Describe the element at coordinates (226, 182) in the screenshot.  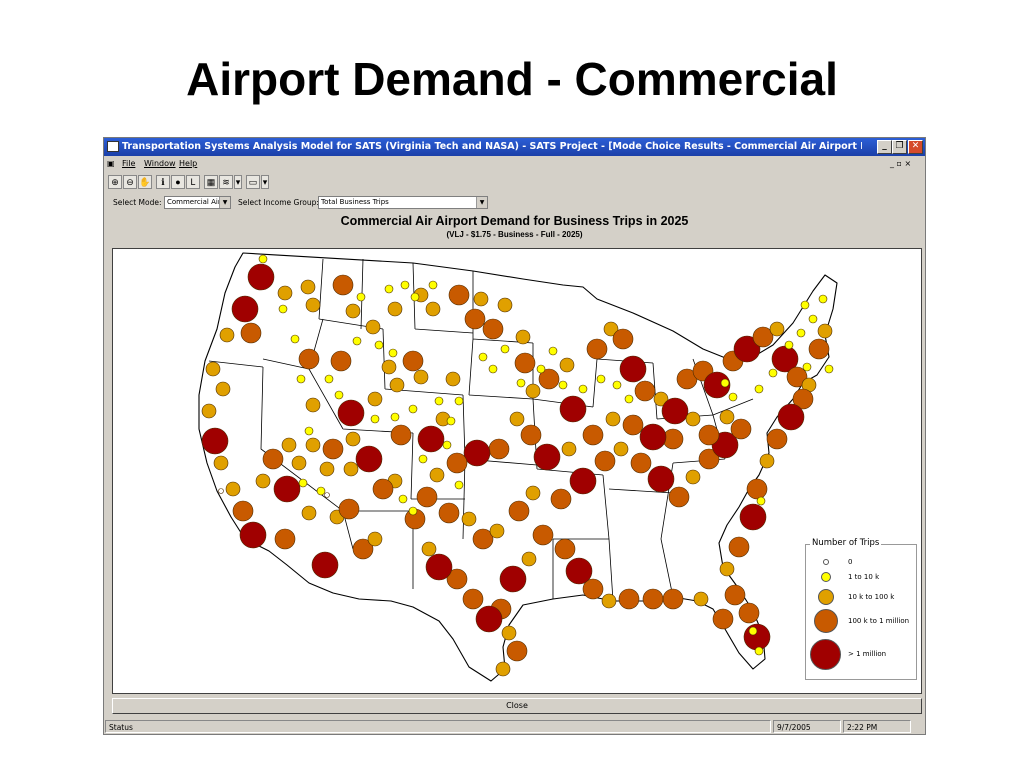
I see `layers-icon: ≋` at that location.